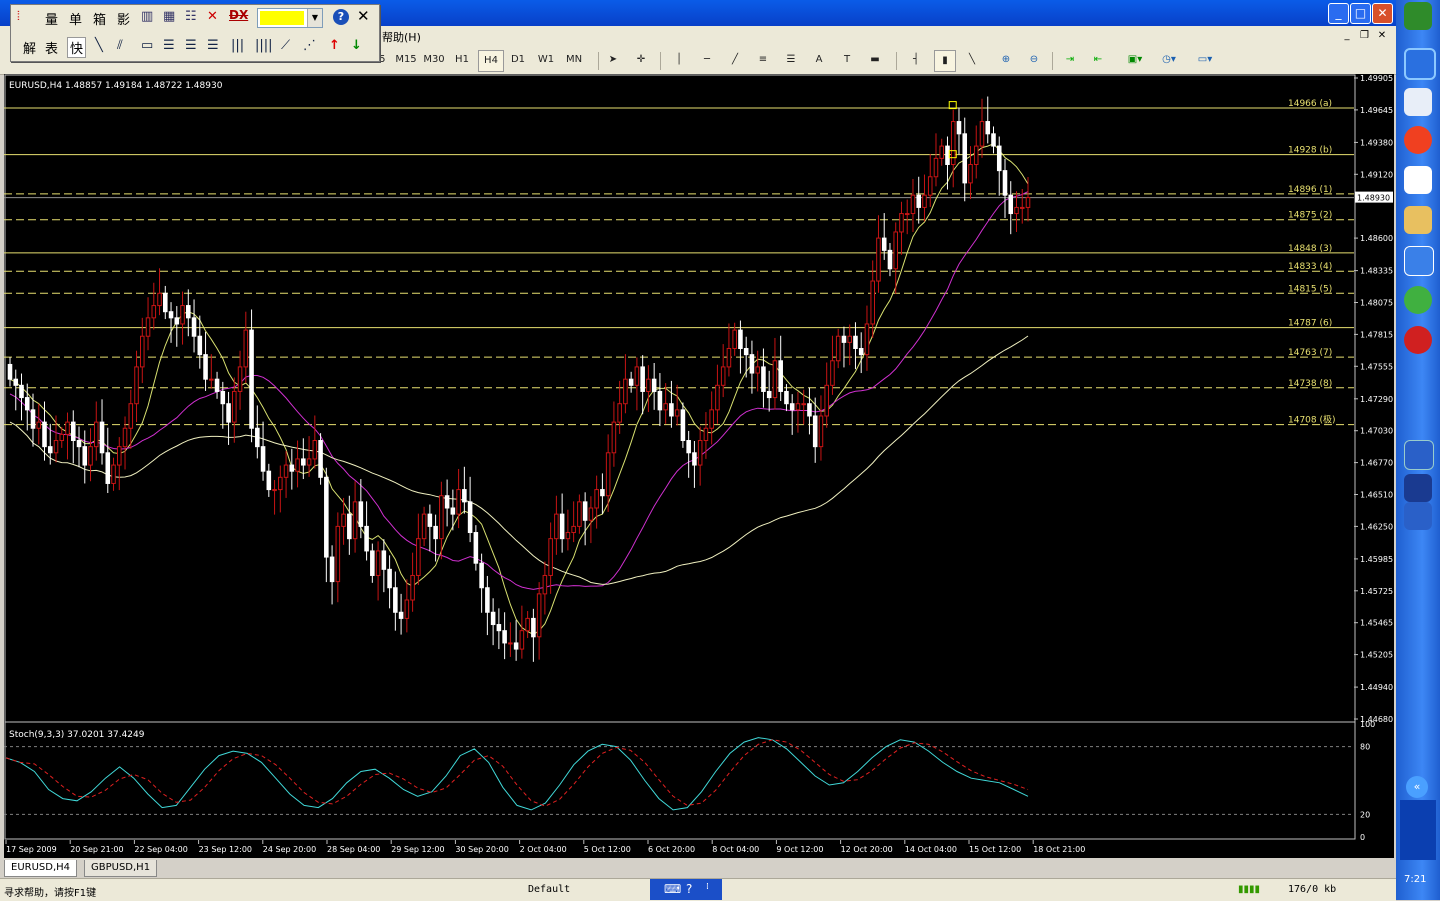  I want to click on tray-expand-icon: «, so click(1417, 787).